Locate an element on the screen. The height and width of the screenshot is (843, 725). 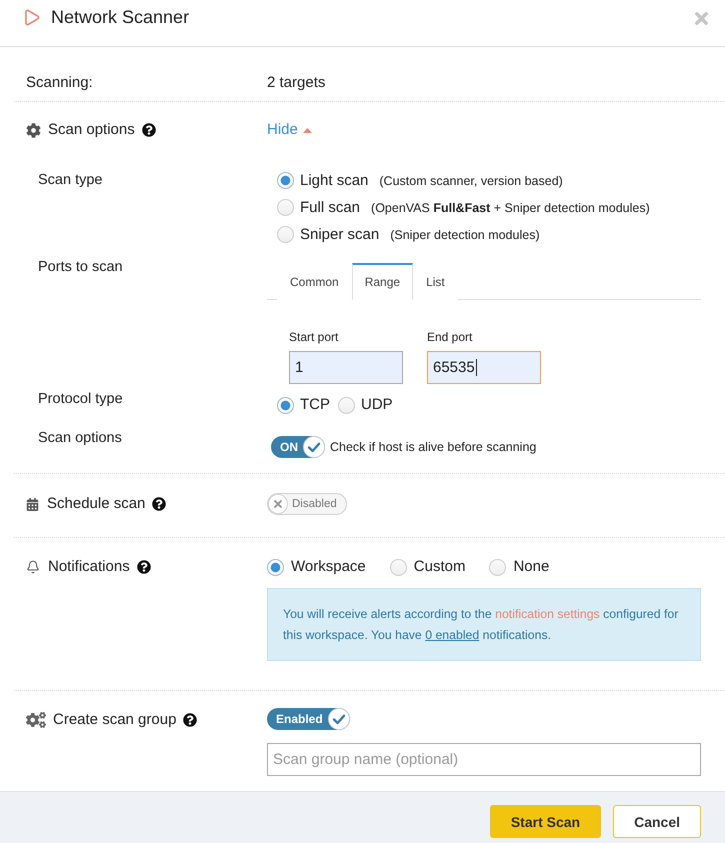
section-label: Scan options is located at coordinates (91, 130).